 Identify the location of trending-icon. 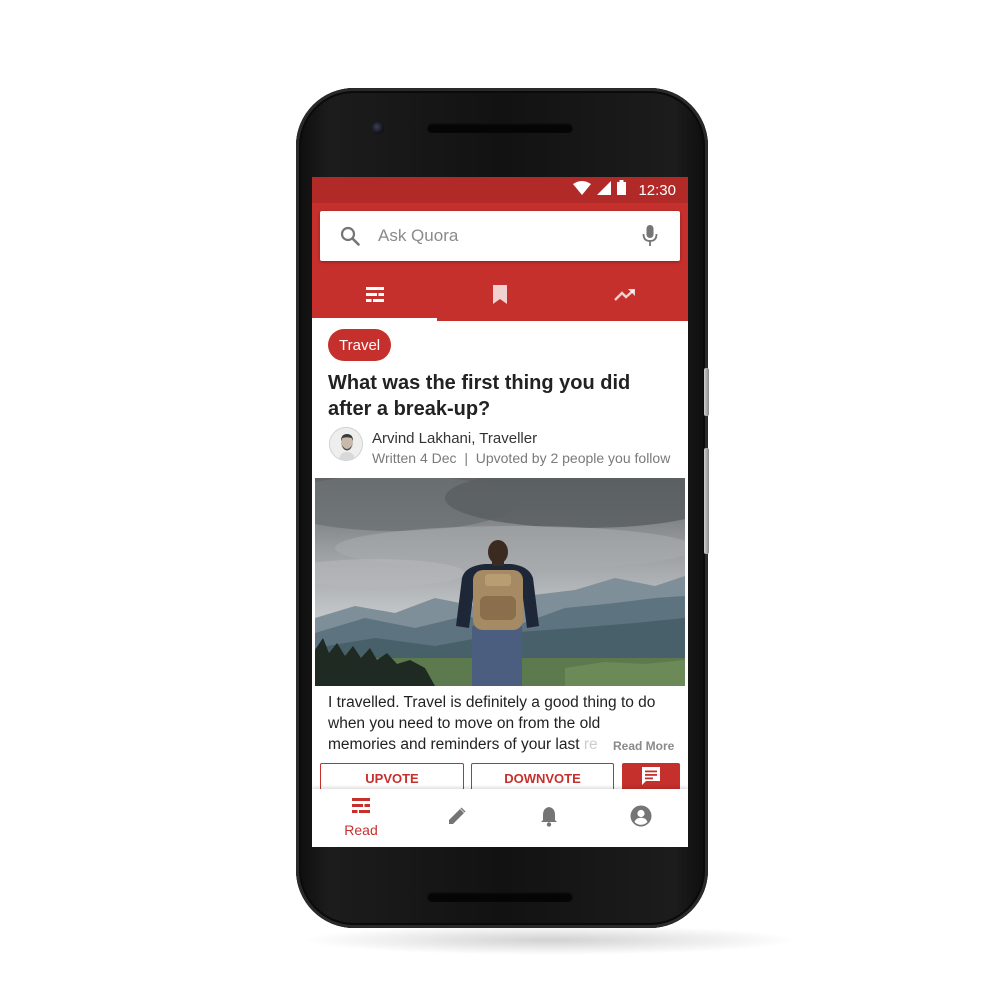
(624, 297).